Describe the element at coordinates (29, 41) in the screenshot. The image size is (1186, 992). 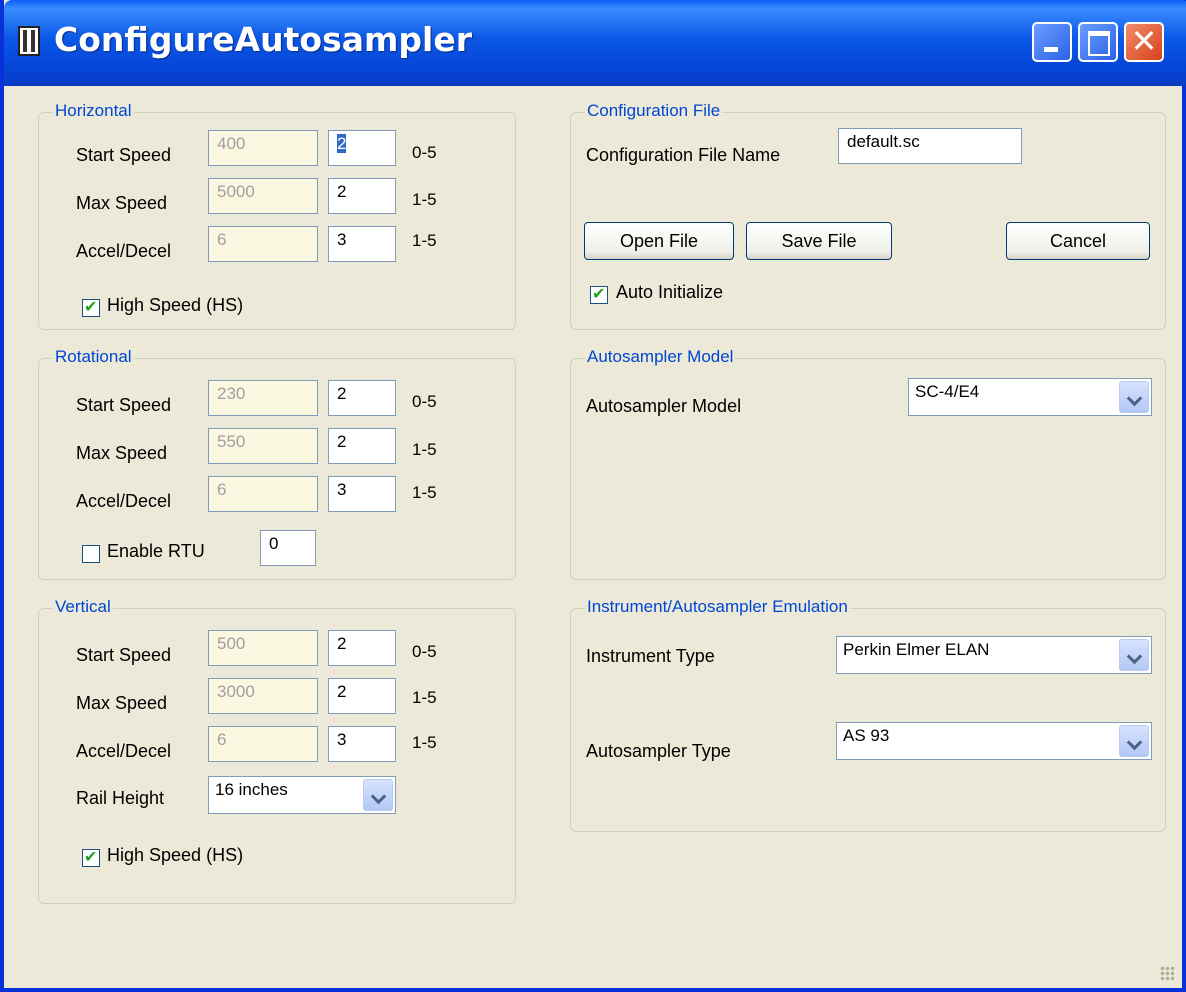
I see `app-icon` at that location.